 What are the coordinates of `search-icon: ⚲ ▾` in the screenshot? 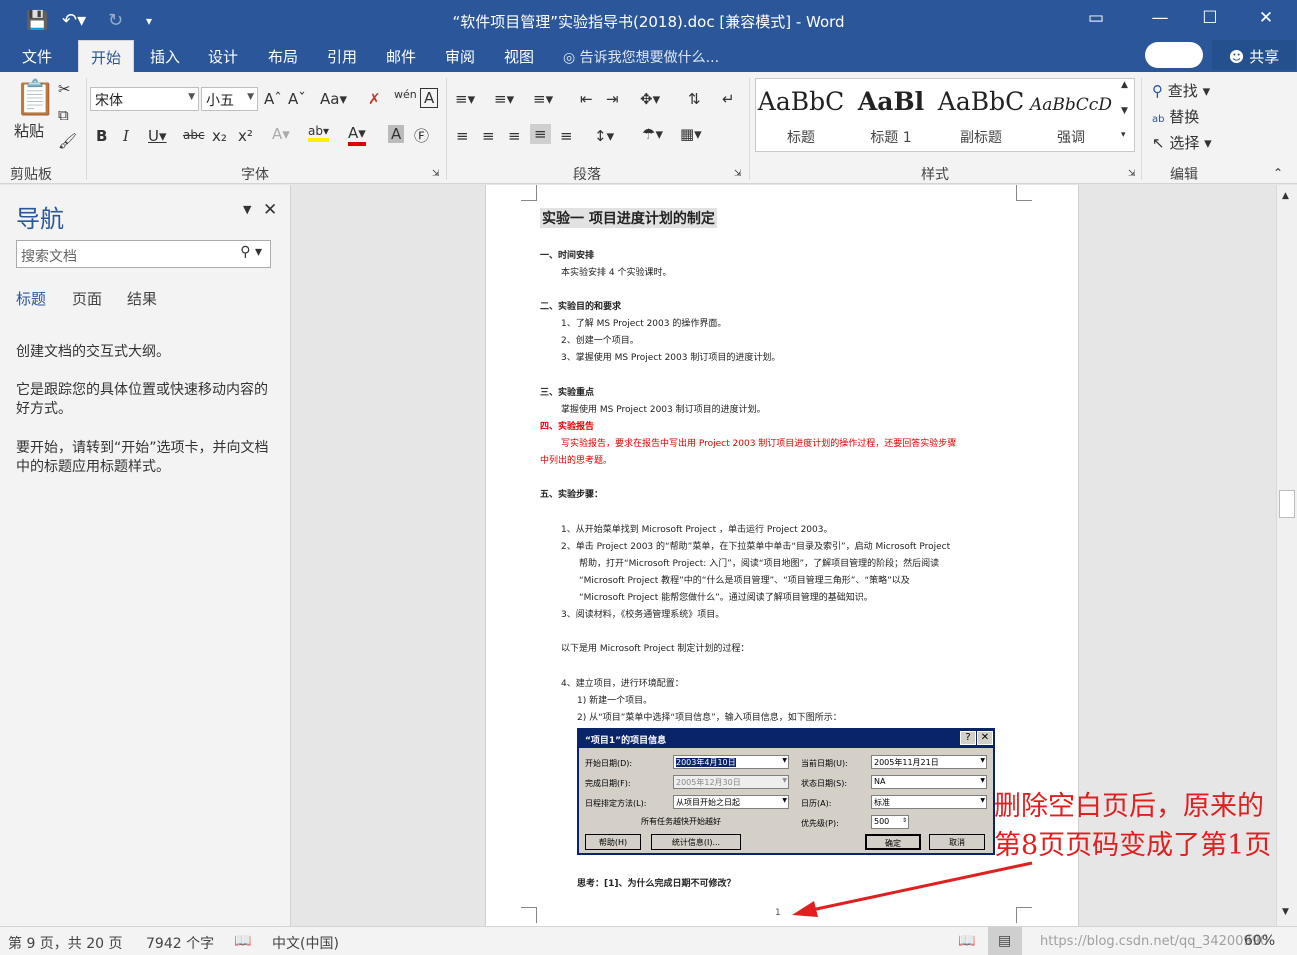 It's located at (251, 252).